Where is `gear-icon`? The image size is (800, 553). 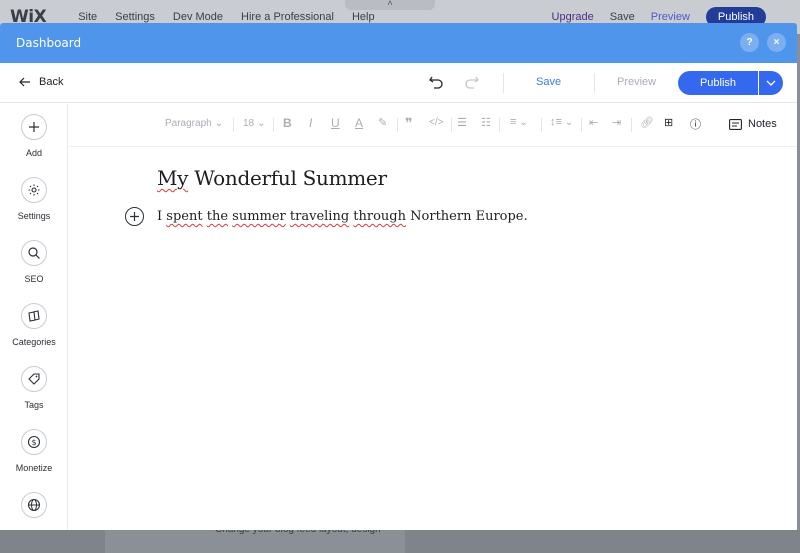
gear-icon is located at coordinates (34, 190).